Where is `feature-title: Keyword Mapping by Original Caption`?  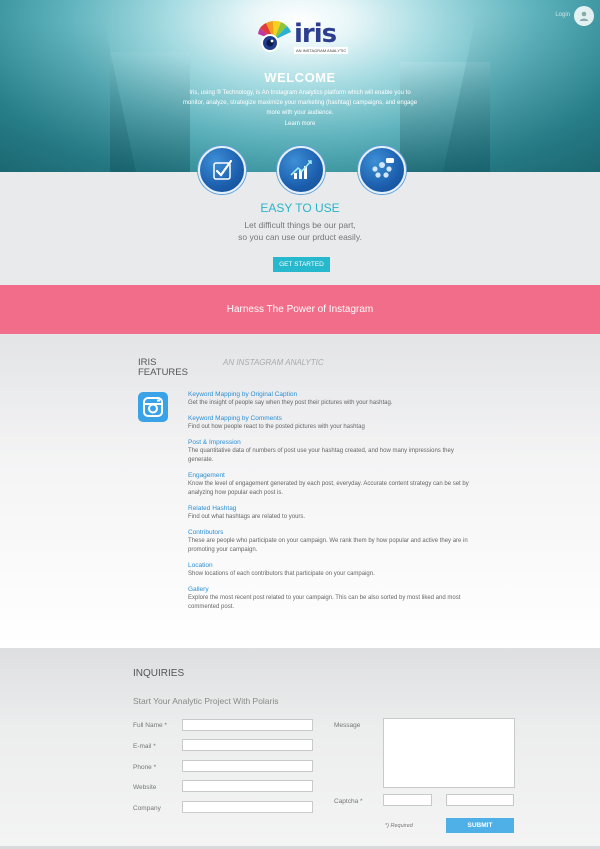 feature-title: Keyword Mapping by Original Caption is located at coordinates (333, 394).